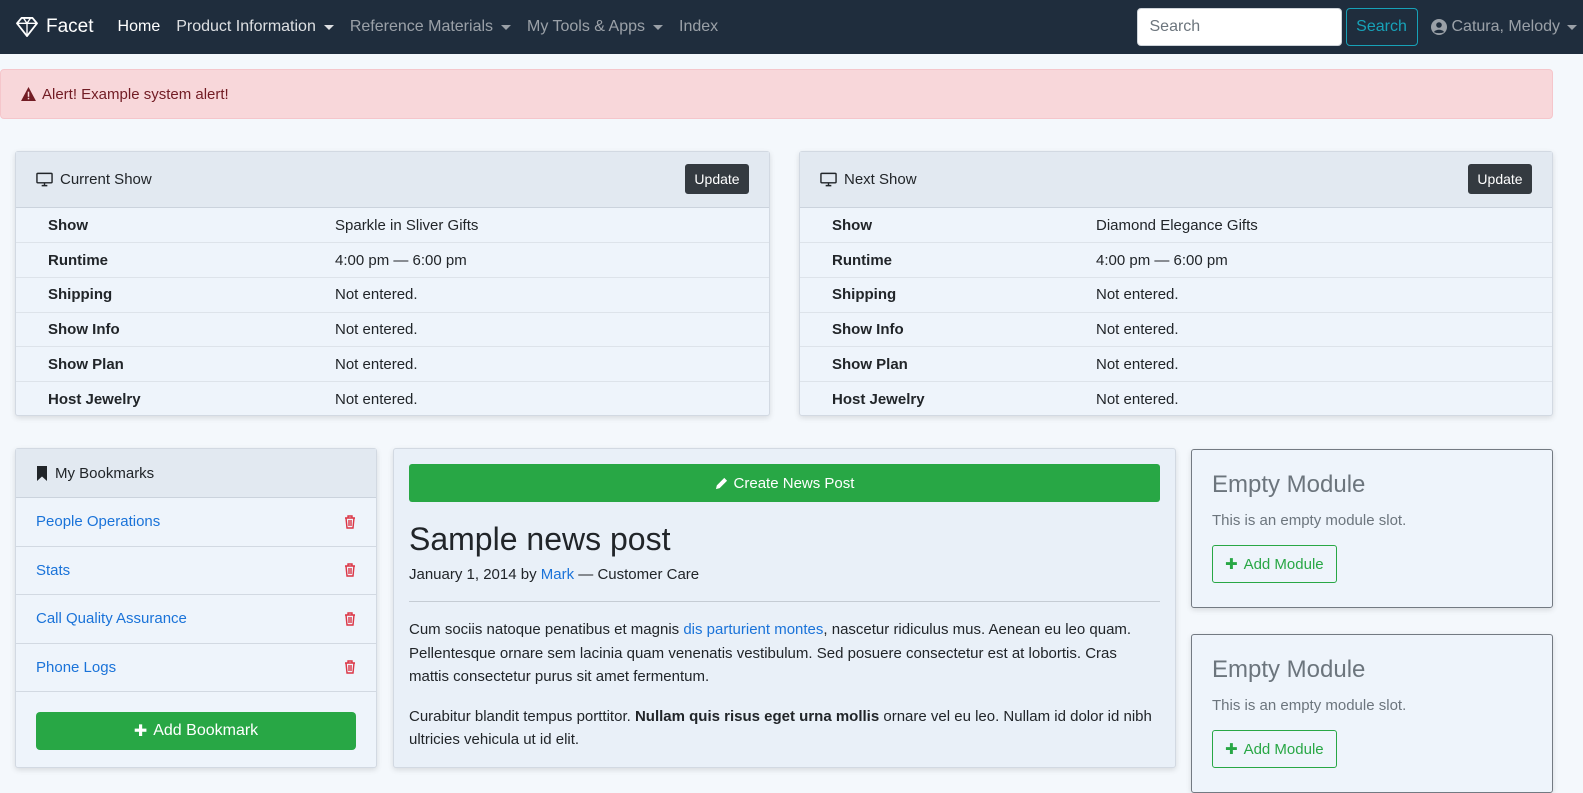 Image resolution: width=1583 pixels, height=793 pixels. I want to click on alert-text: Alert! Example system alert!, so click(135, 94).